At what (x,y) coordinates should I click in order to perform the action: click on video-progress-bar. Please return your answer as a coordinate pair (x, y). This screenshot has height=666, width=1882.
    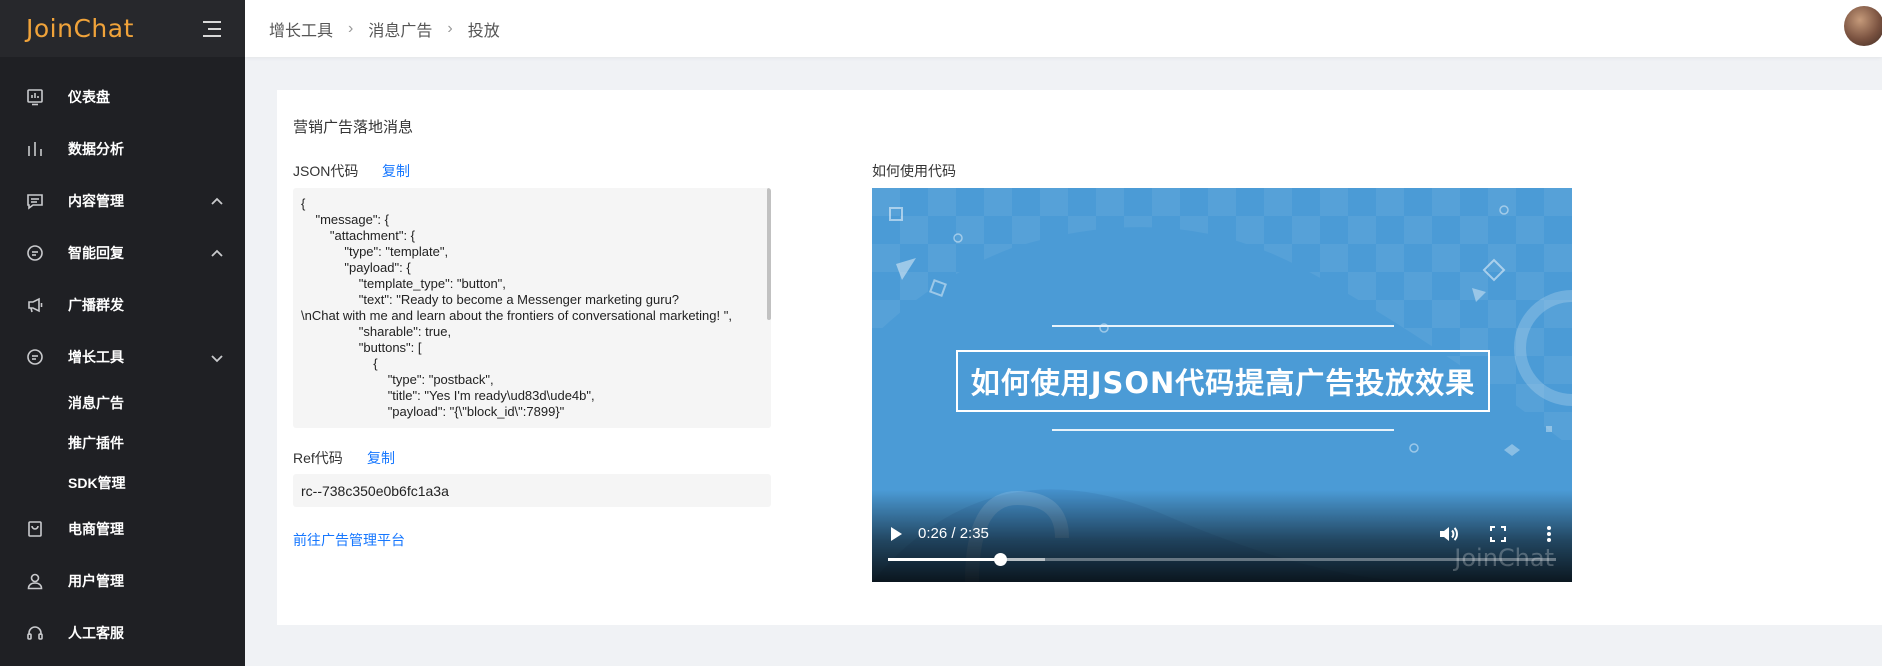
    Looking at the image, I should click on (1222, 559).